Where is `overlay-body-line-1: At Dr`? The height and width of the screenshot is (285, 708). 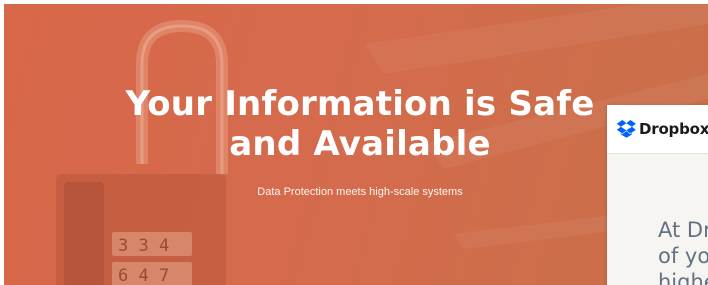
overlay-body-line-1: At Dr is located at coordinates (683, 230).